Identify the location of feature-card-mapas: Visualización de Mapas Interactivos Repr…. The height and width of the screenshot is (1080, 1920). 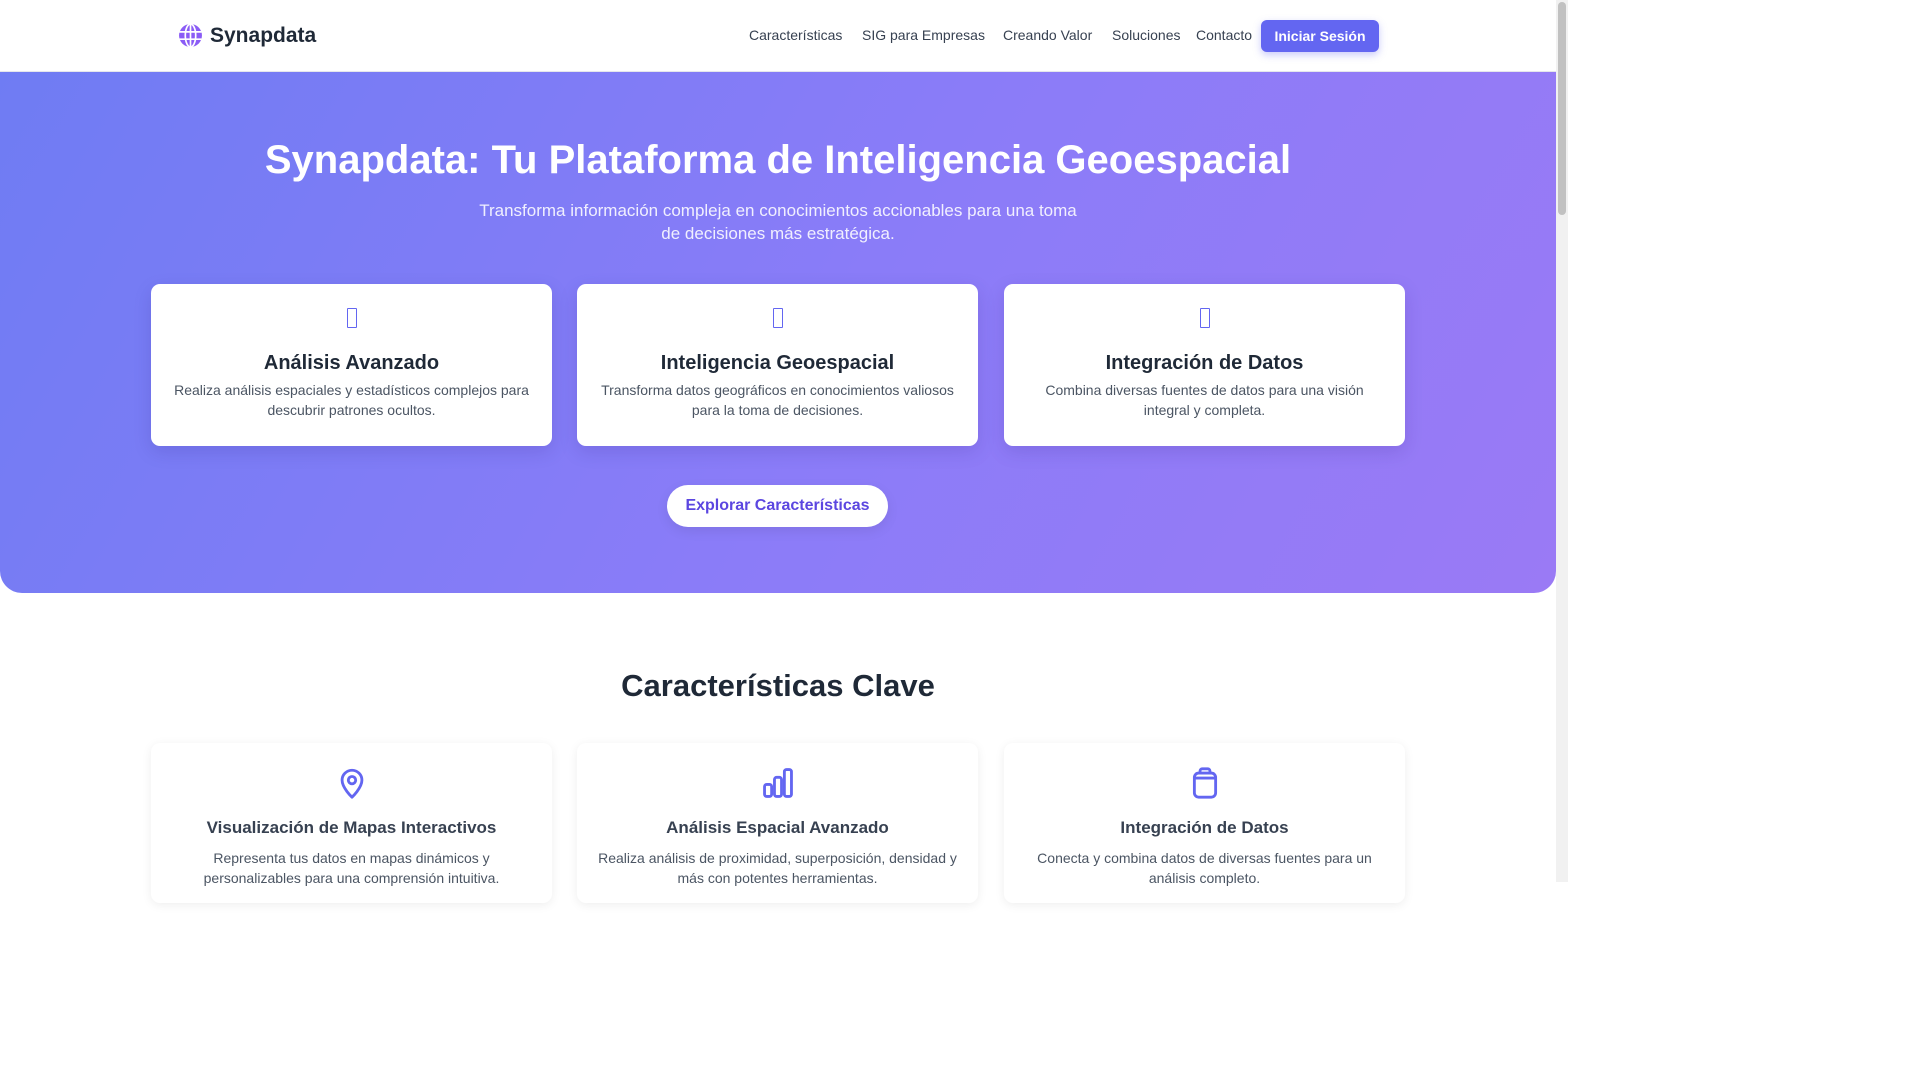
(351, 823).